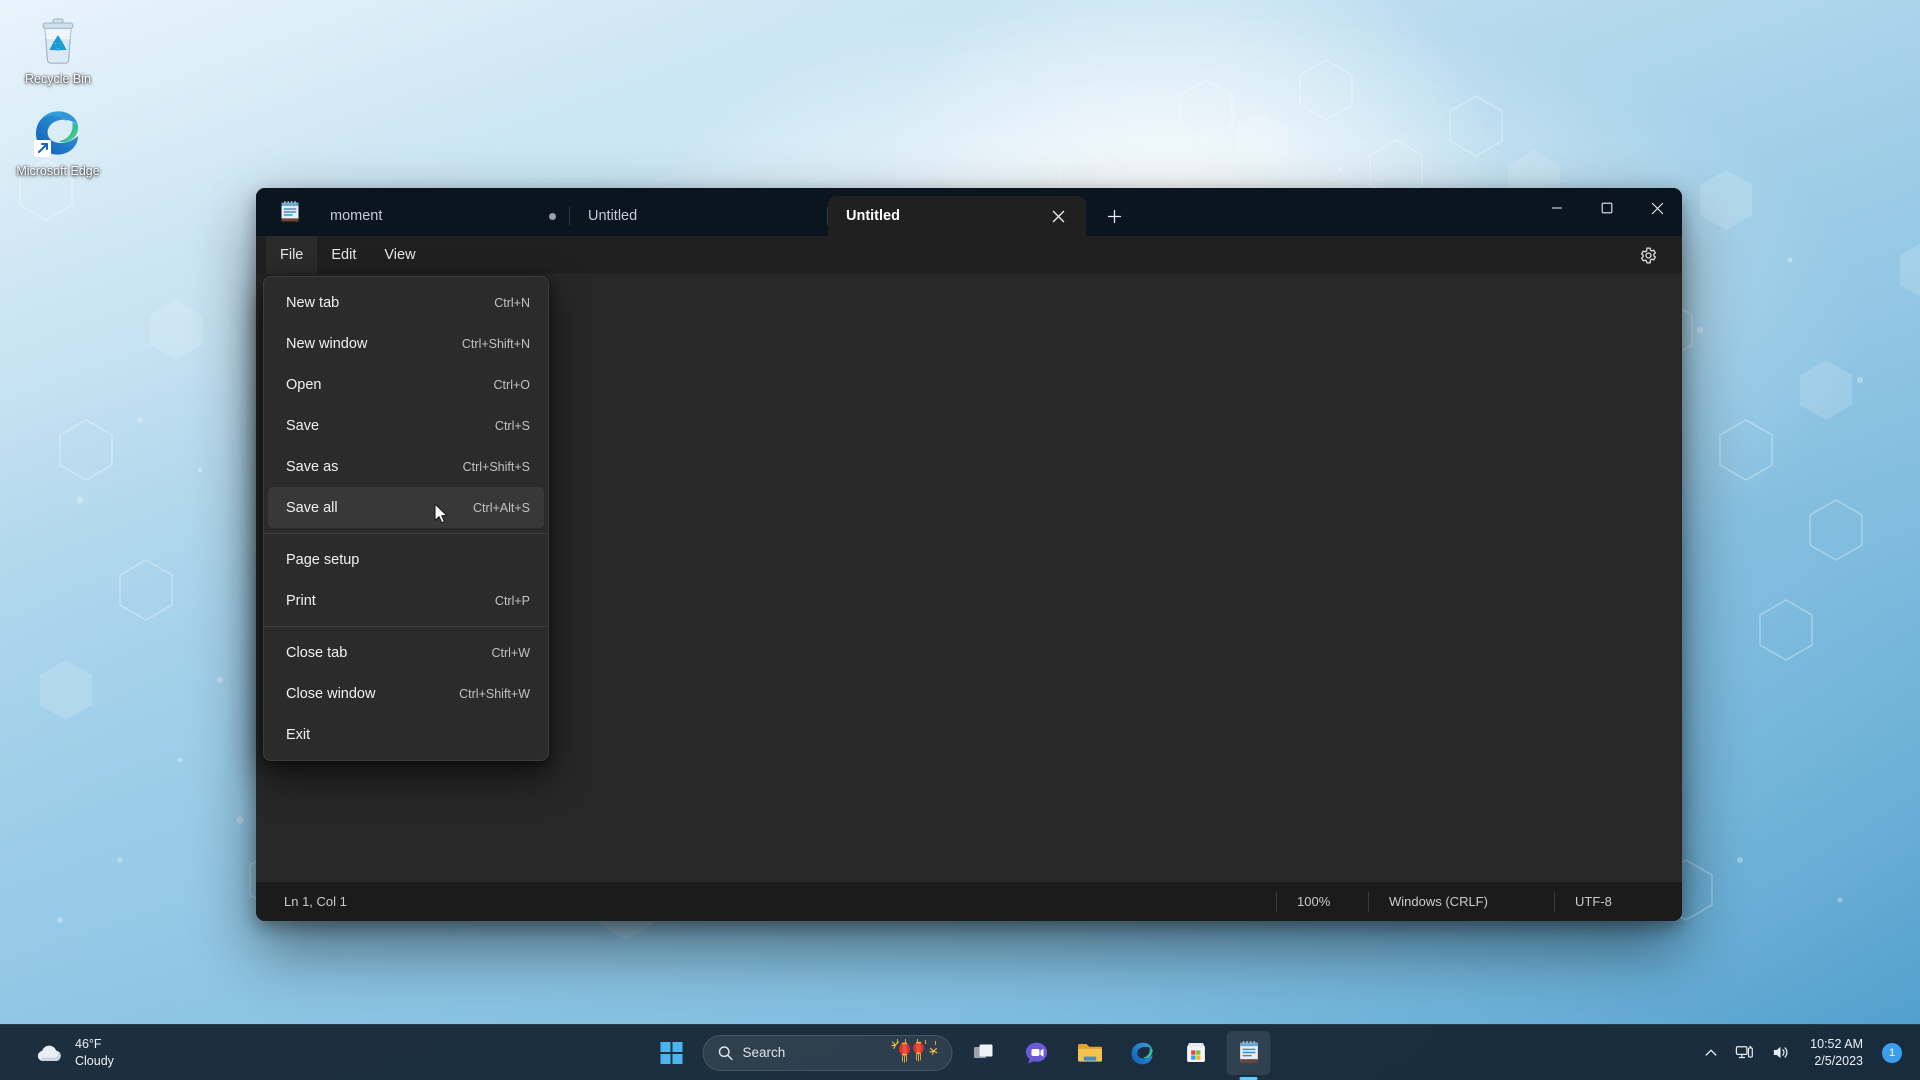  What do you see at coordinates (1838, 1060) in the screenshot?
I see `clock-date: 2/5/2023` at bounding box center [1838, 1060].